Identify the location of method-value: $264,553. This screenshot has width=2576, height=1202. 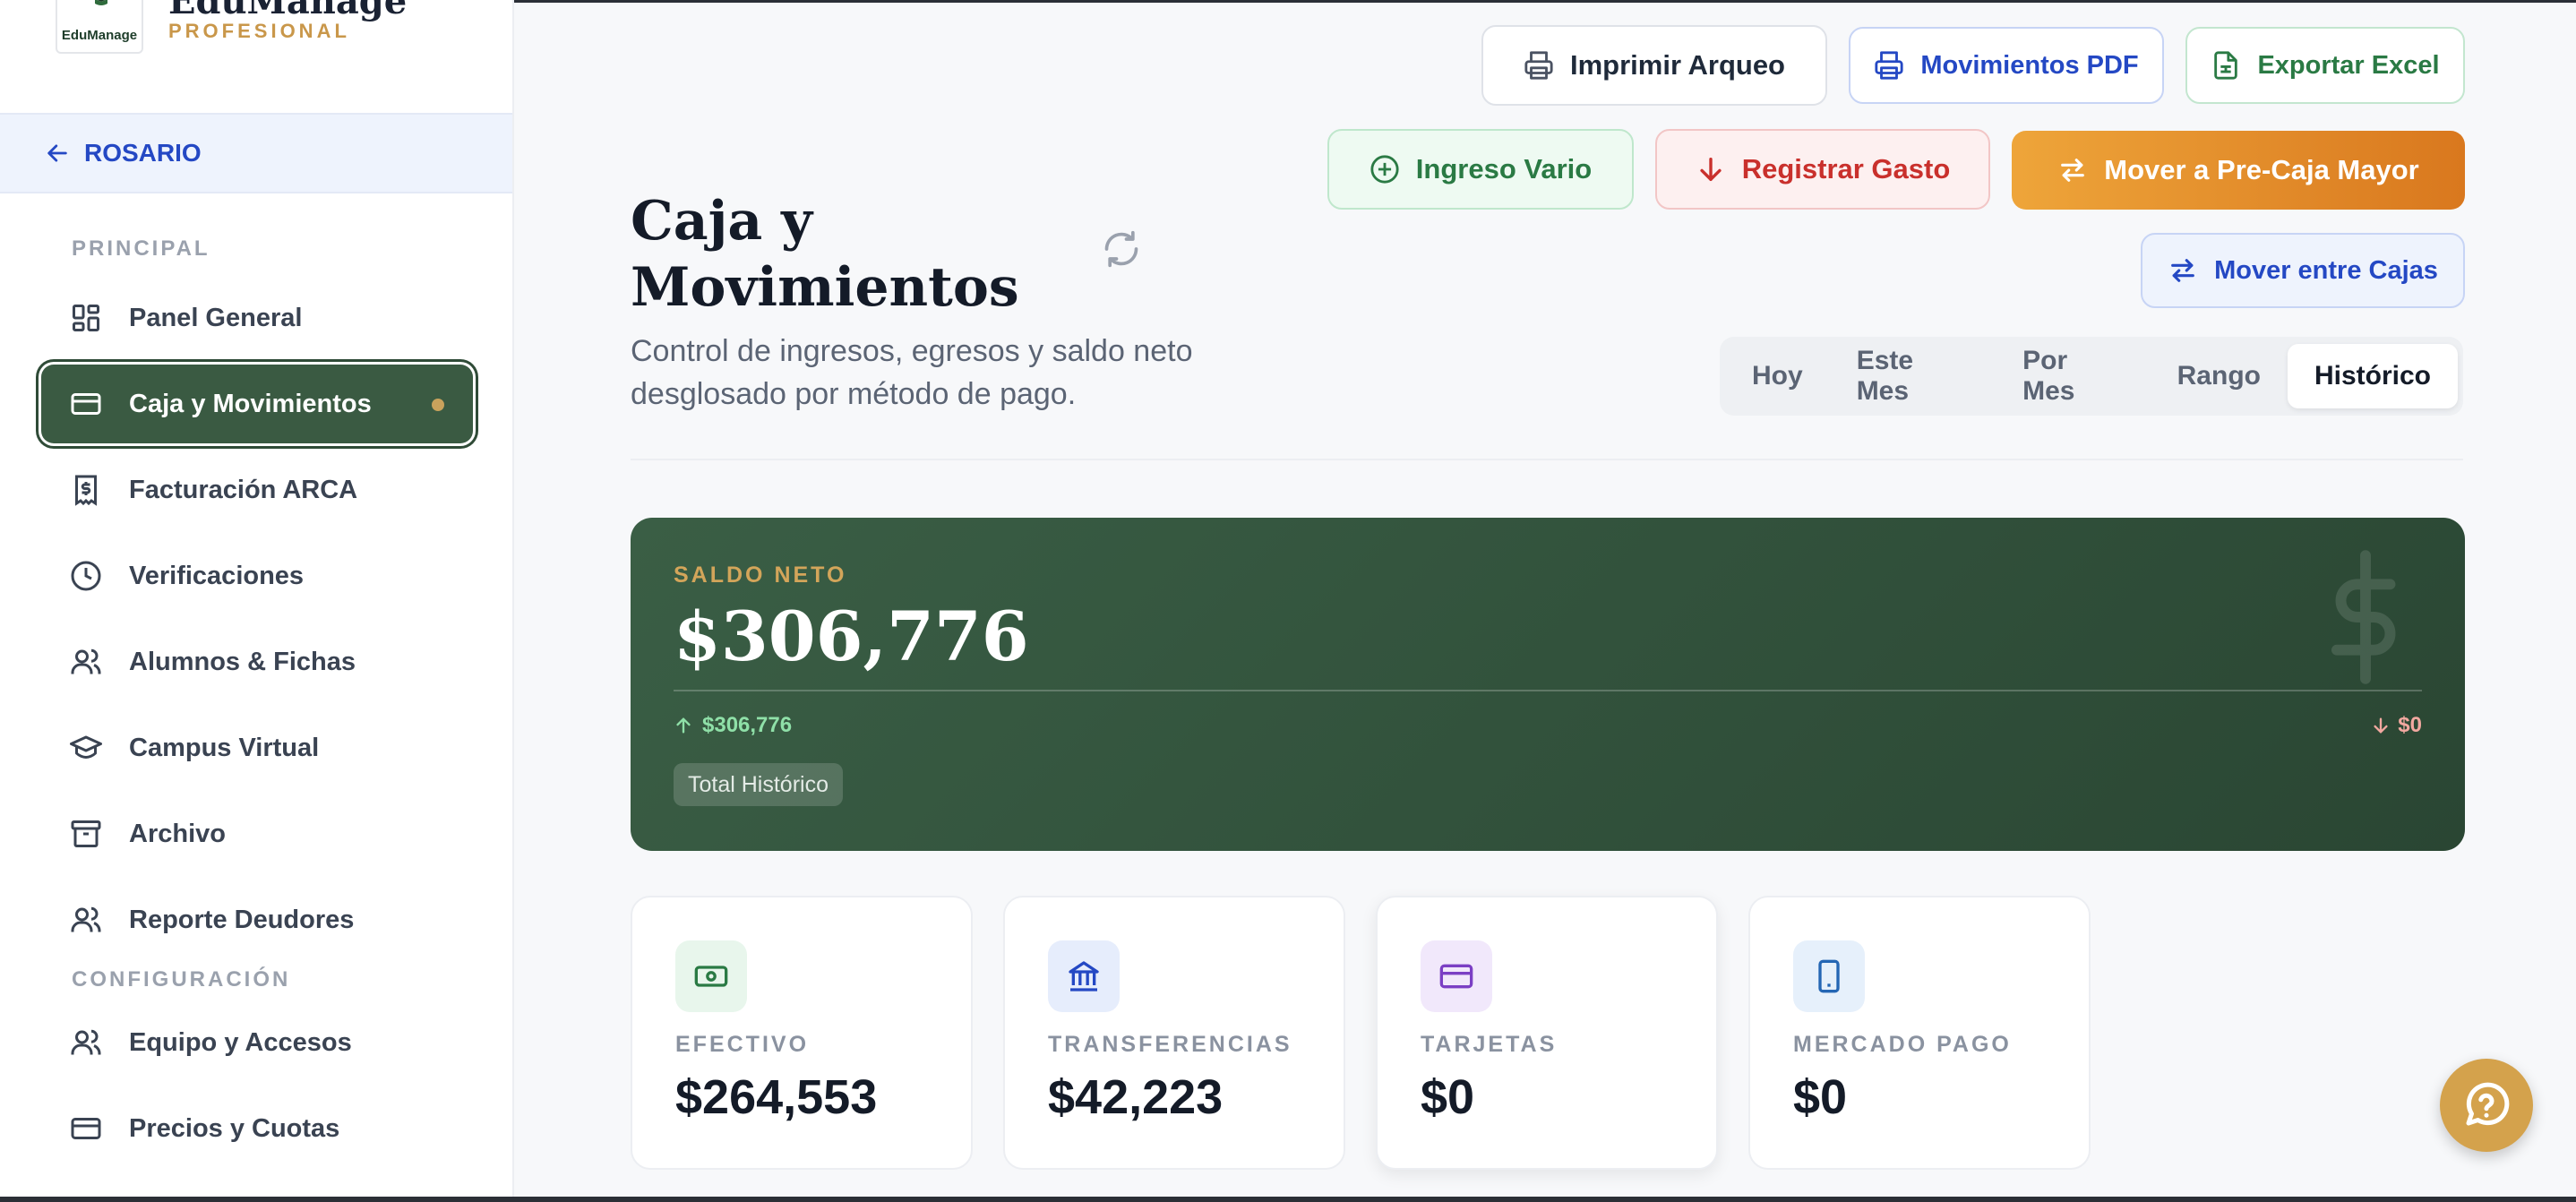
(776, 1097).